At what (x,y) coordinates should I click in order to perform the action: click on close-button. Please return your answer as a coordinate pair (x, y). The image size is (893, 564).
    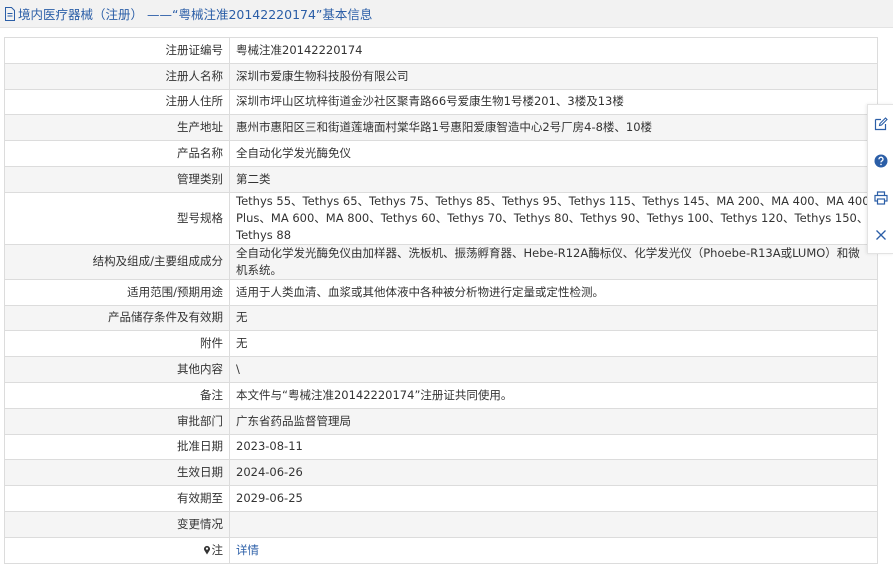
    Looking at the image, I should click on (881, 235).